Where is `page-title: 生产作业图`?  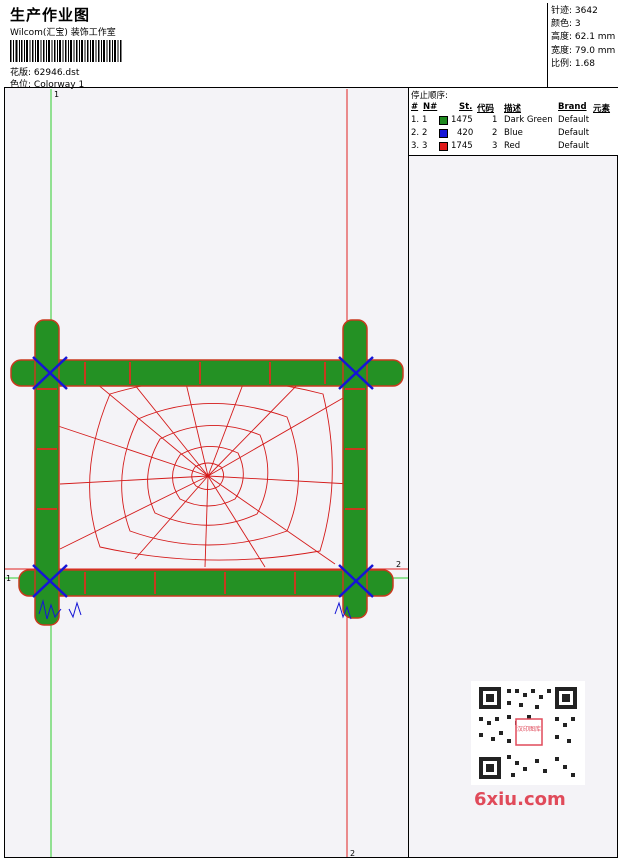
page-title: 生产作业图 is located at coordinates (50, 15).